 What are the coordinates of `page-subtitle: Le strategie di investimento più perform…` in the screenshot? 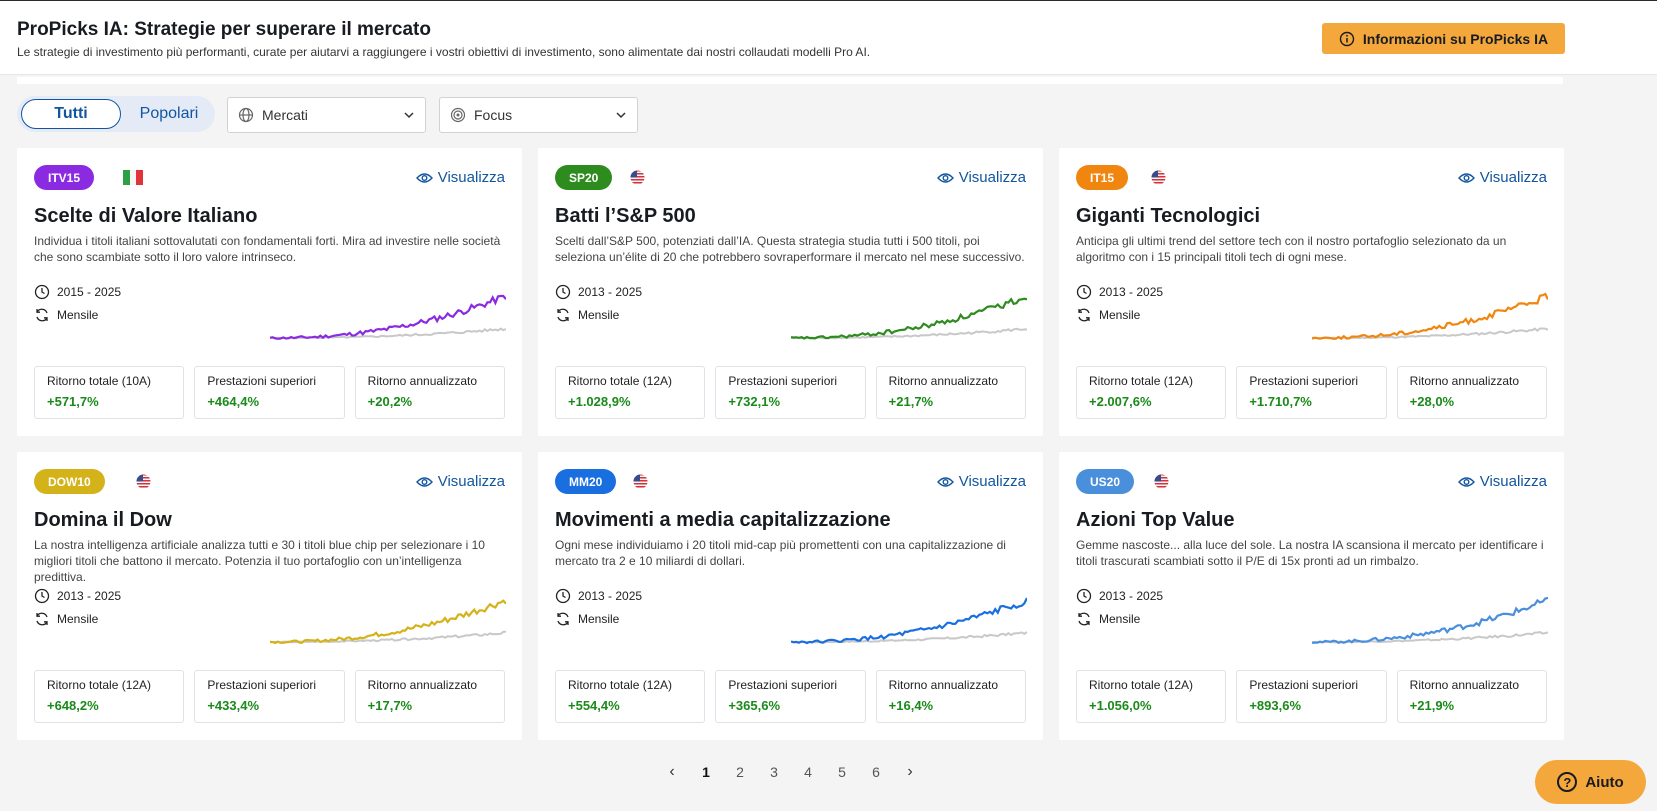 It's located at (444, 52).